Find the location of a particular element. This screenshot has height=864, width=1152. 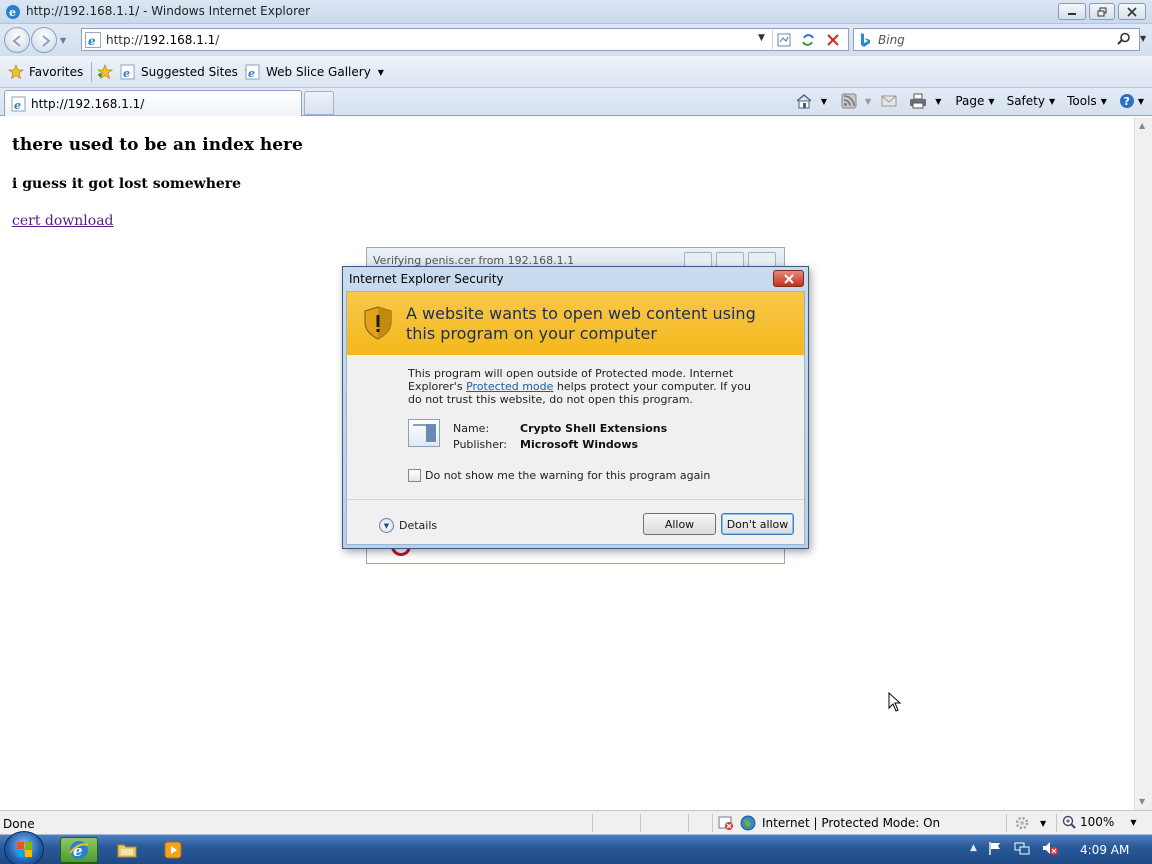

command-bar: ▼ ▼ ▼ Page ▼ Safety ▼ Tools ▼ ? ▼ is located at coordinates (965, 101).